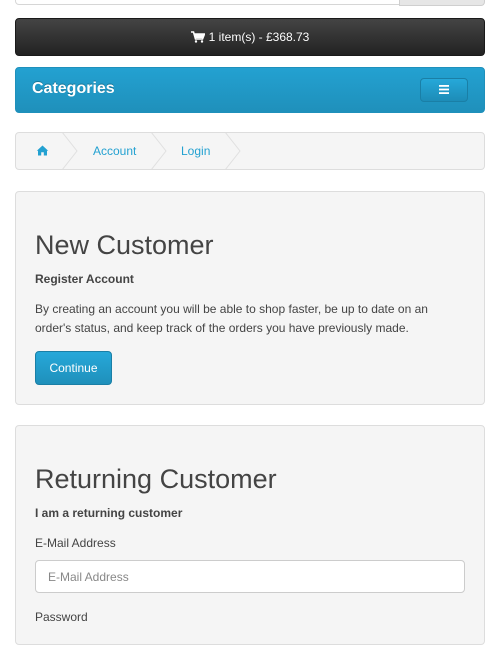 The width and height of the screenshot is (500, 645). I want to click on bars-icon, so click(444, 90).